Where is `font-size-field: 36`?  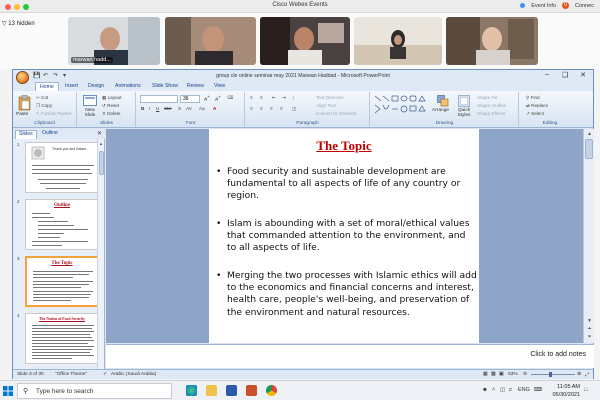 font-size-field: 36 is located at coordinates (190, 99).